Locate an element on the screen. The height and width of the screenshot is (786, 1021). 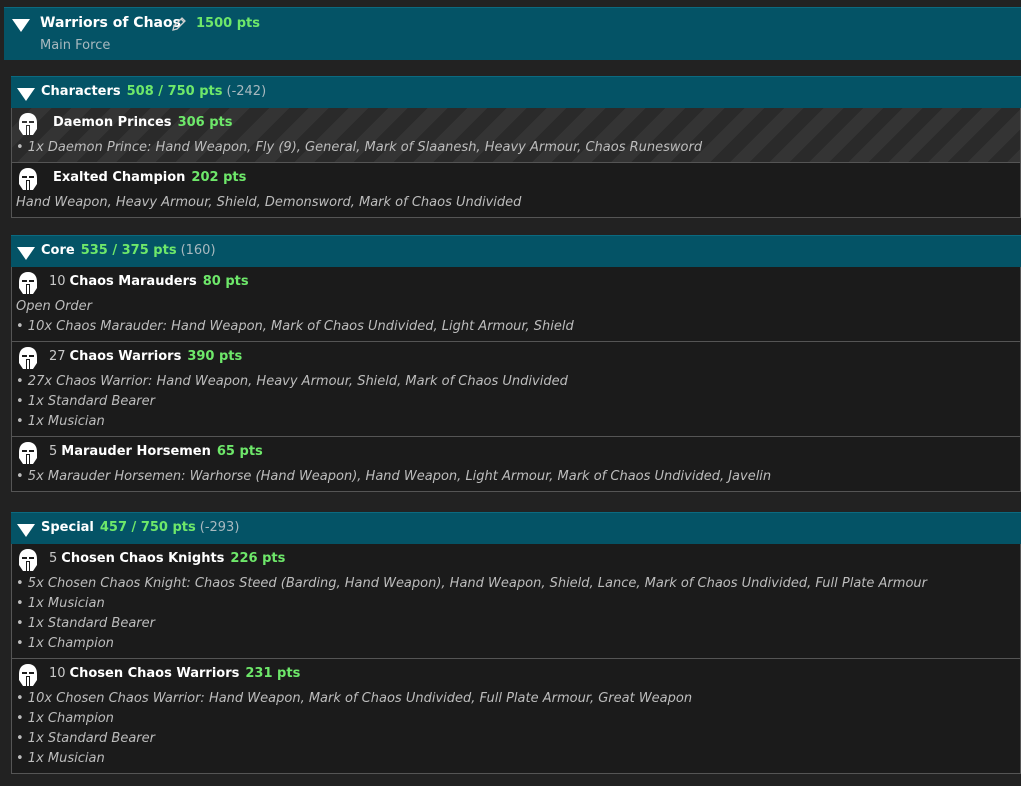
unit-name: Exalted Champion is located at coordinates (119, 177).